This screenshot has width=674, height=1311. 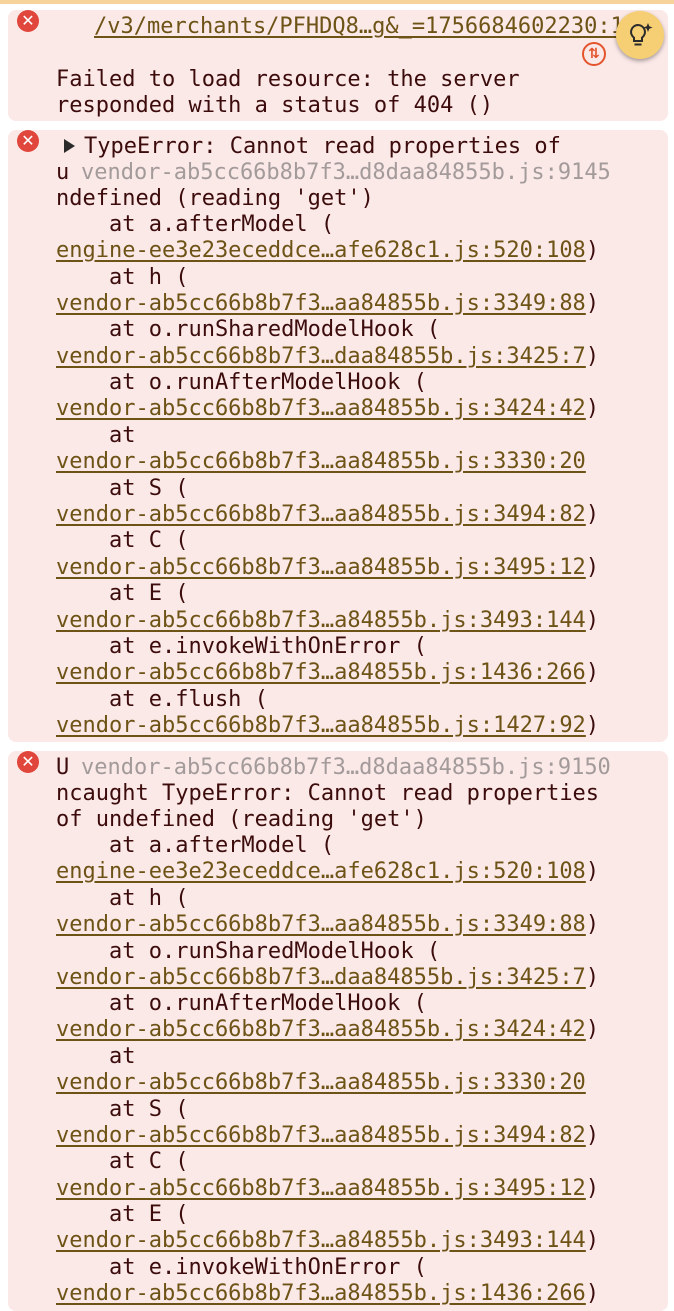 I want to click on request-url-link: /v3/merchants/PFHDQ8…g&_=1756684602230:1, so click(x=359, y=27).